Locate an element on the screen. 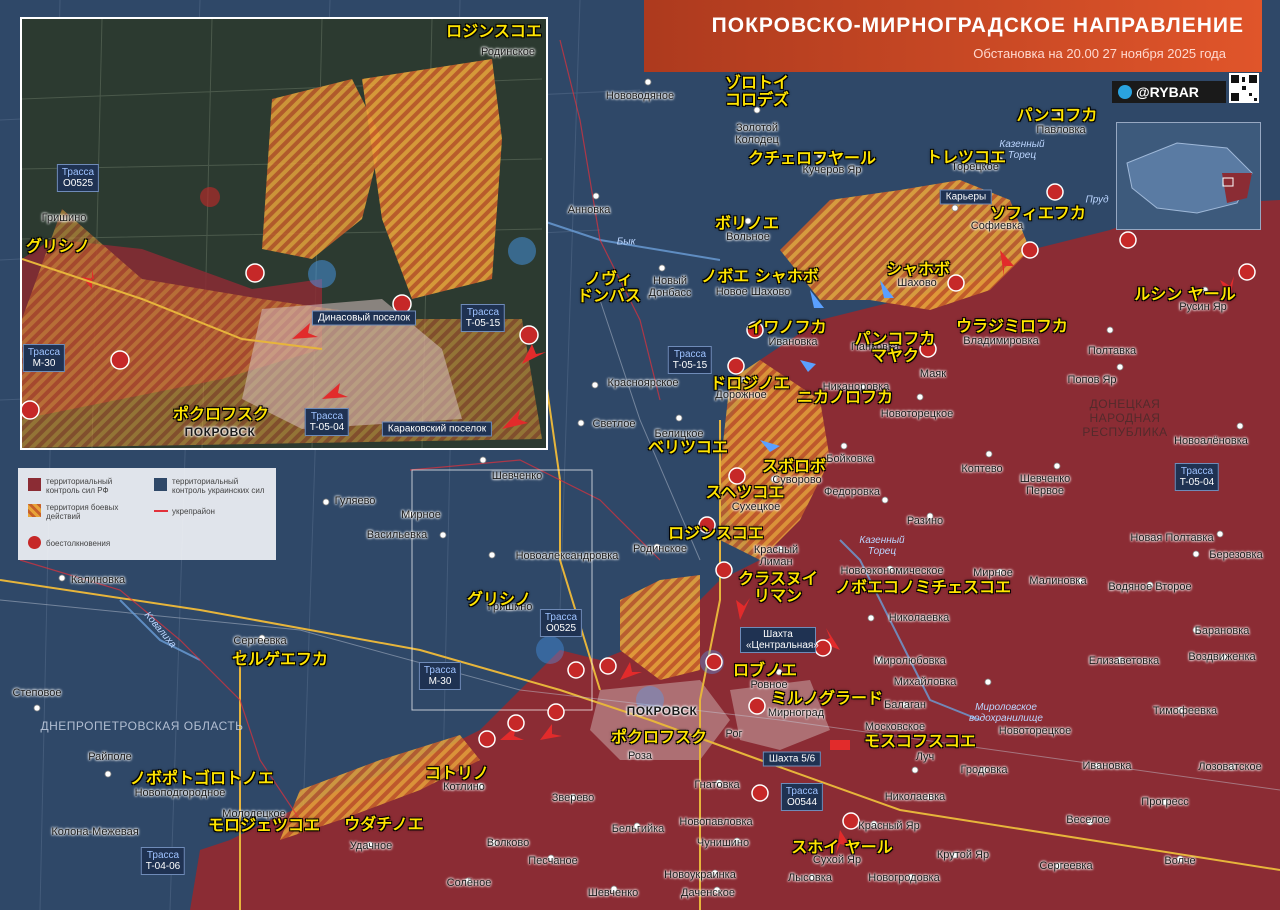  place-elizavetovka: Елизаветовка is located at coordinates (1124, 661).